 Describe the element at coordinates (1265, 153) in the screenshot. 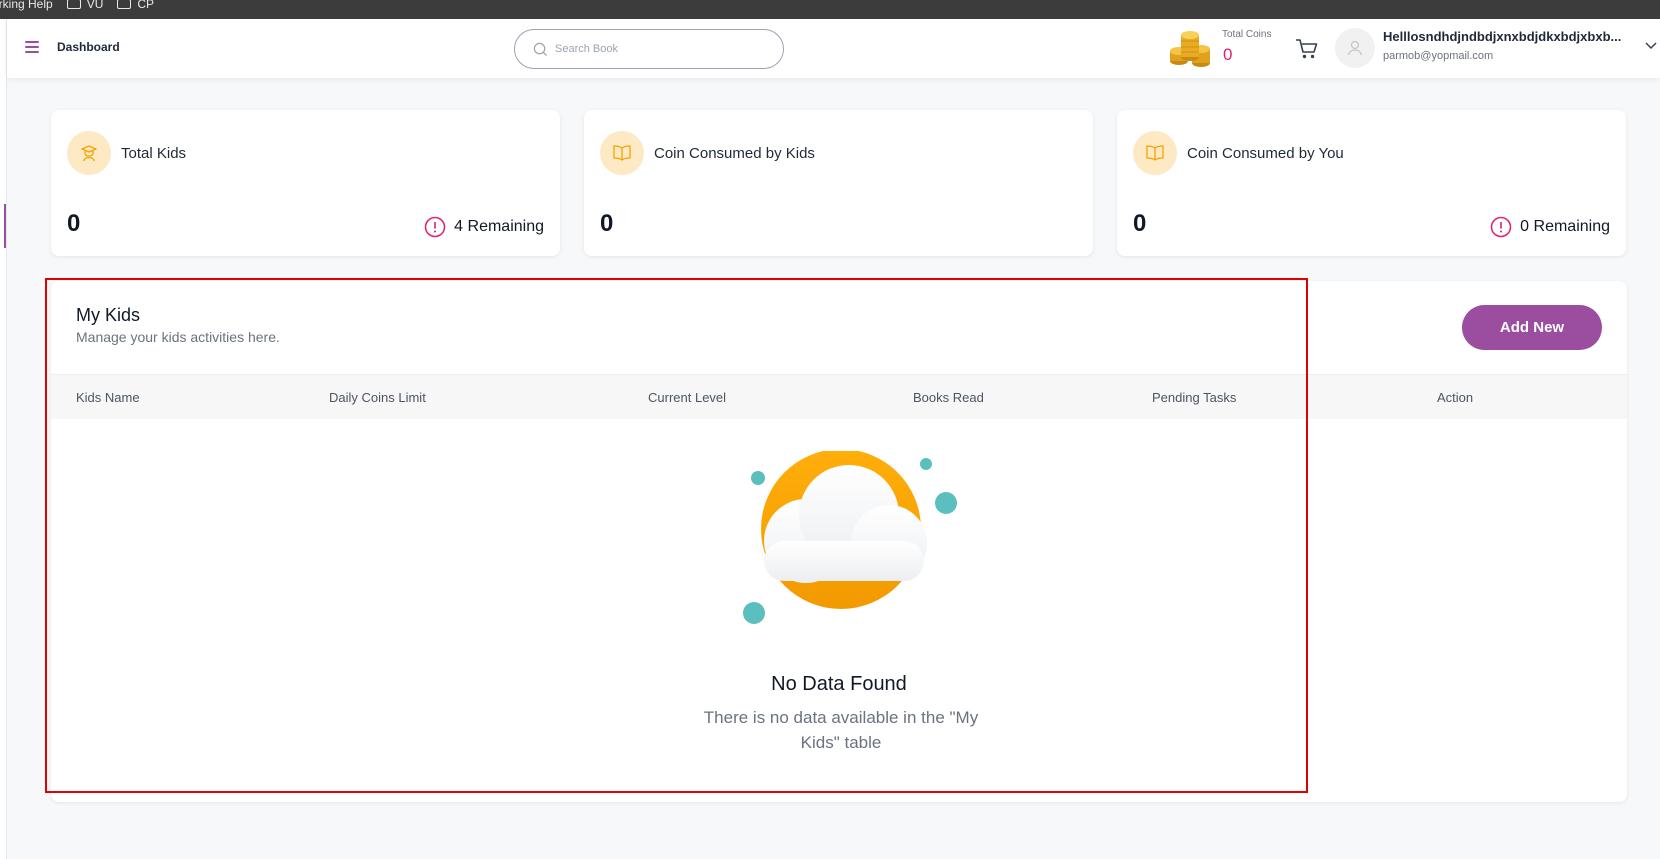

I see `stat-title: Coin Consumed by You` at that location.